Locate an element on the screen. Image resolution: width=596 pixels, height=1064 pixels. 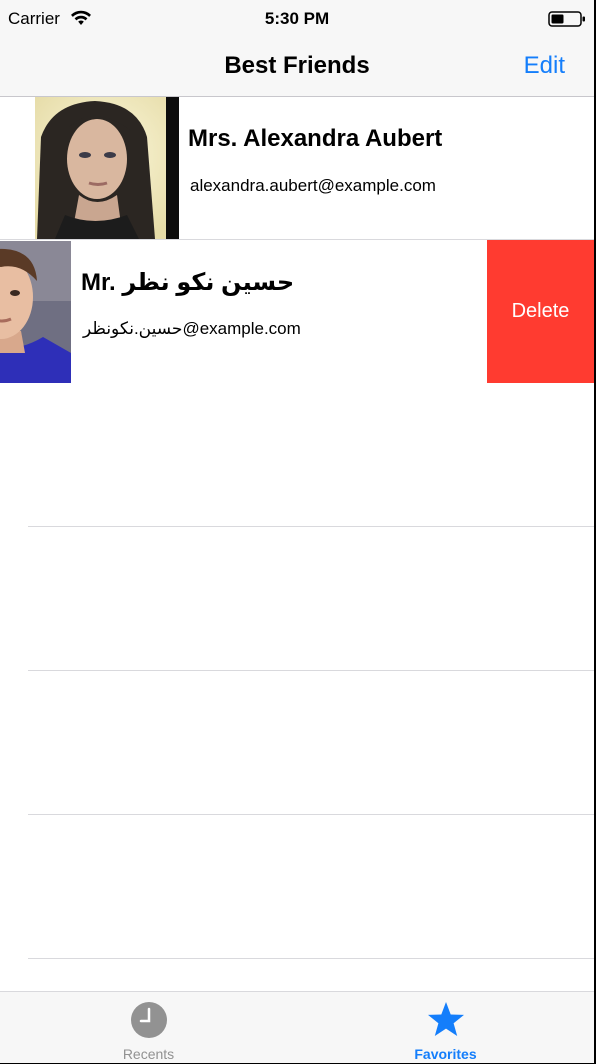
tab-recents: Recents is located at coordinates (148, 1027).